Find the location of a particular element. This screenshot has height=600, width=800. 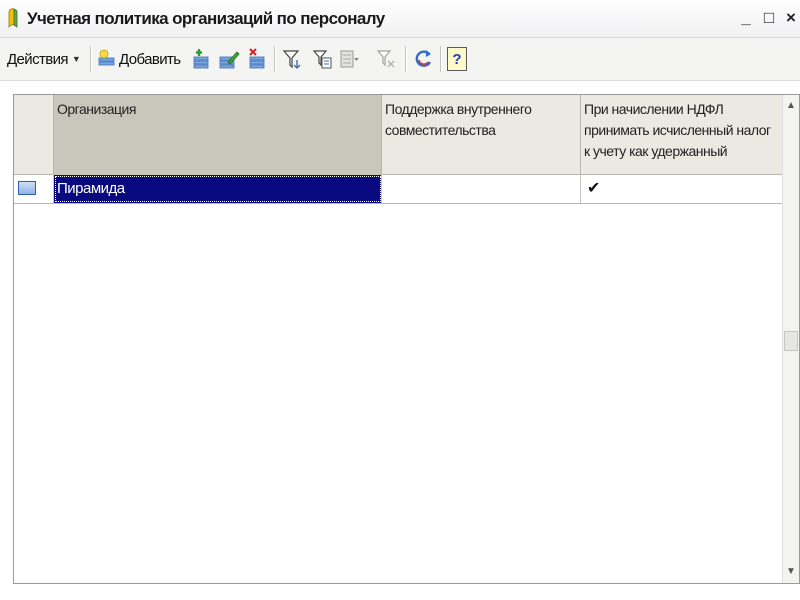

edit-icon is located at coordinates (229, 59).